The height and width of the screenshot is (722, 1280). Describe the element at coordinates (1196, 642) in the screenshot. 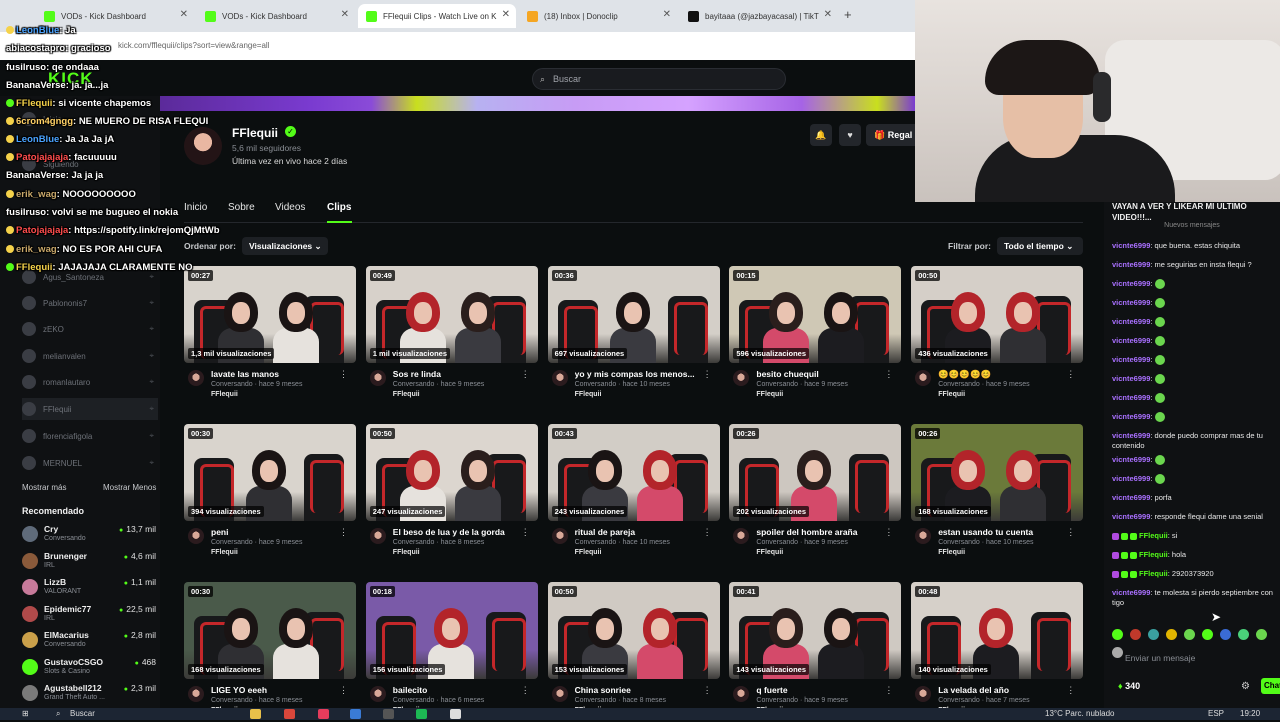

I see `emote-row` at that location.